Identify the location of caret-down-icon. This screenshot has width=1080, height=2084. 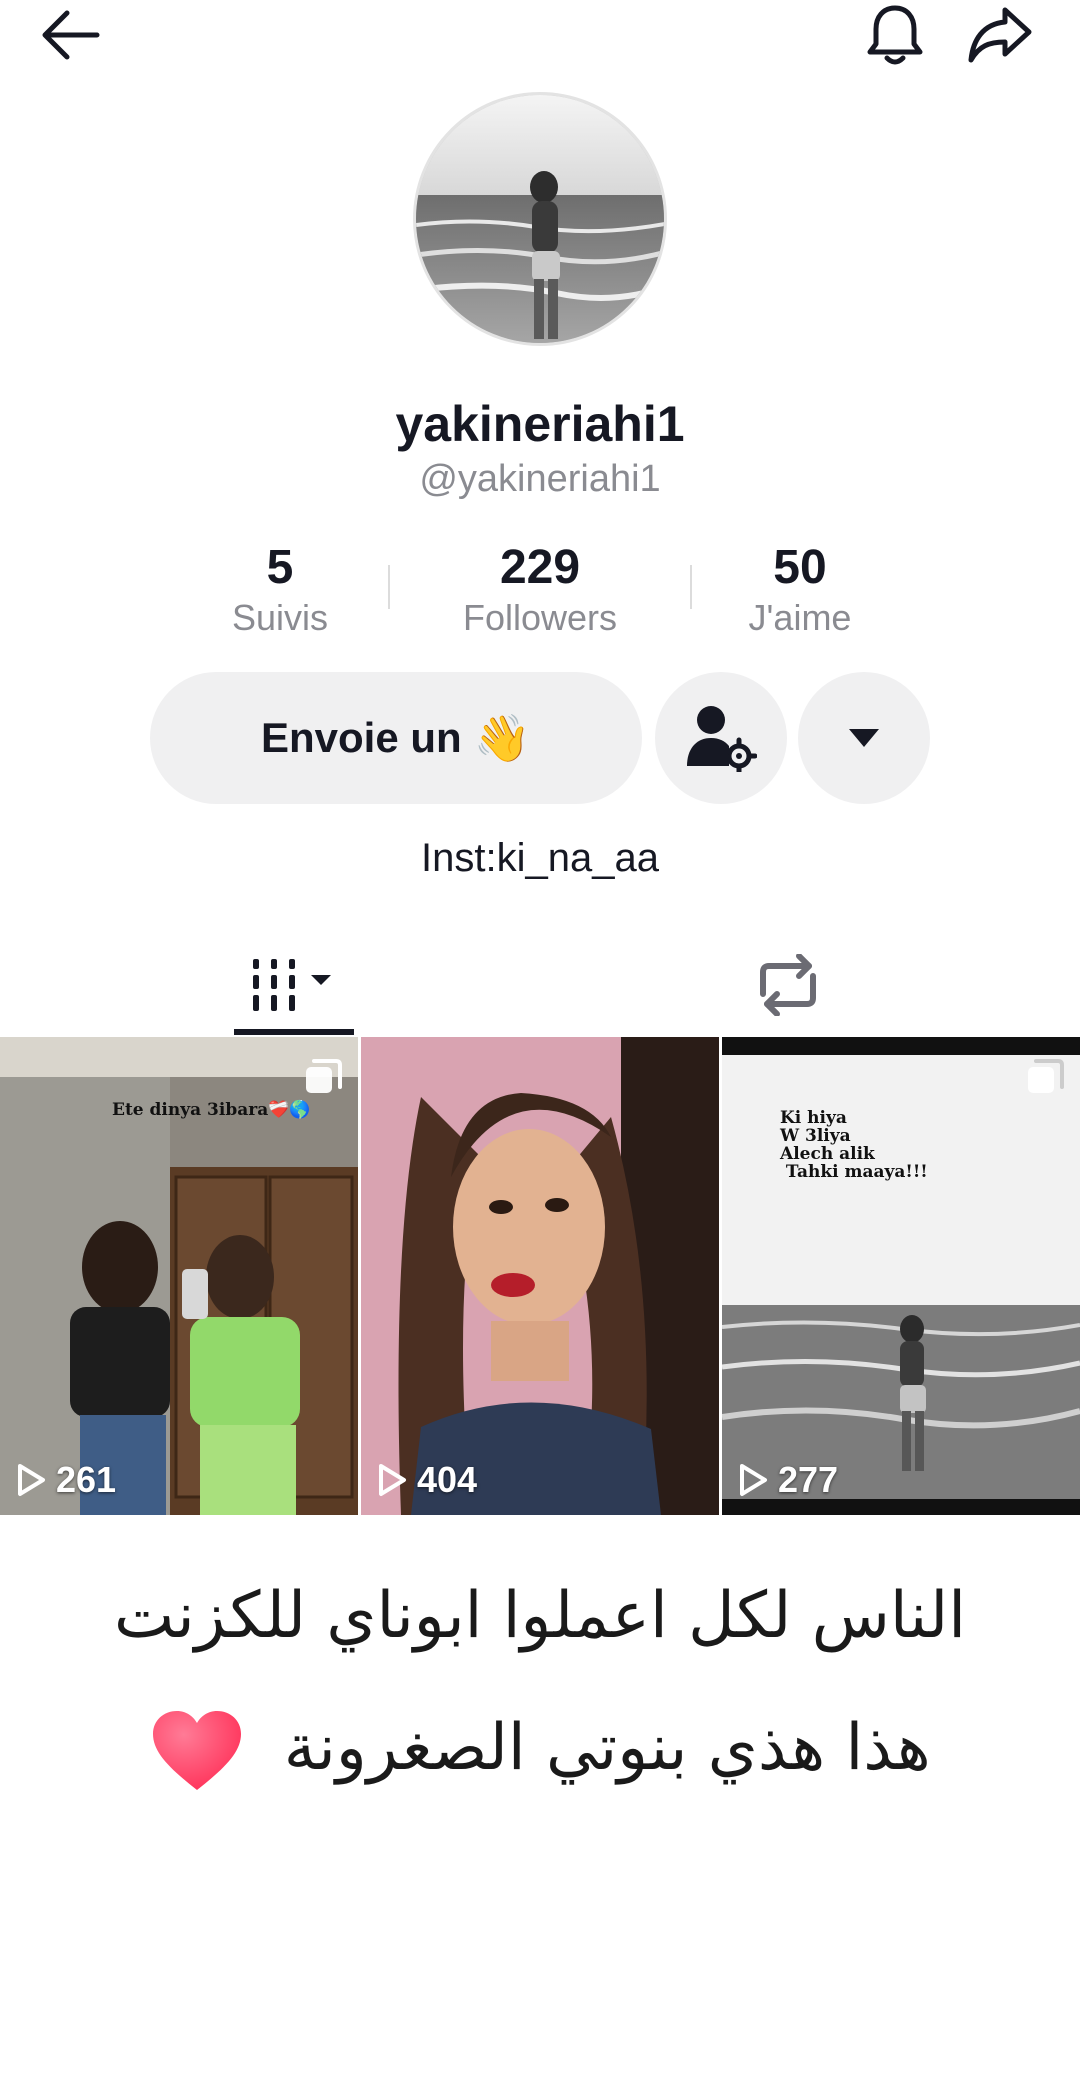
(864, 738).